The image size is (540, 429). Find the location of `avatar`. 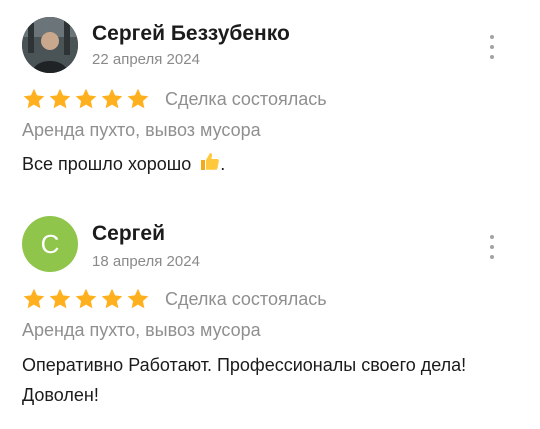

avatar is located at coordinates (50, 45).